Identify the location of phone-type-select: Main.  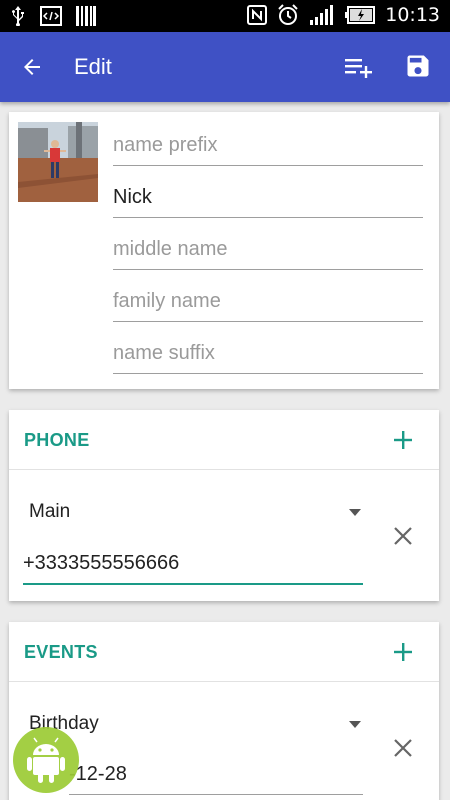
(199, 511).